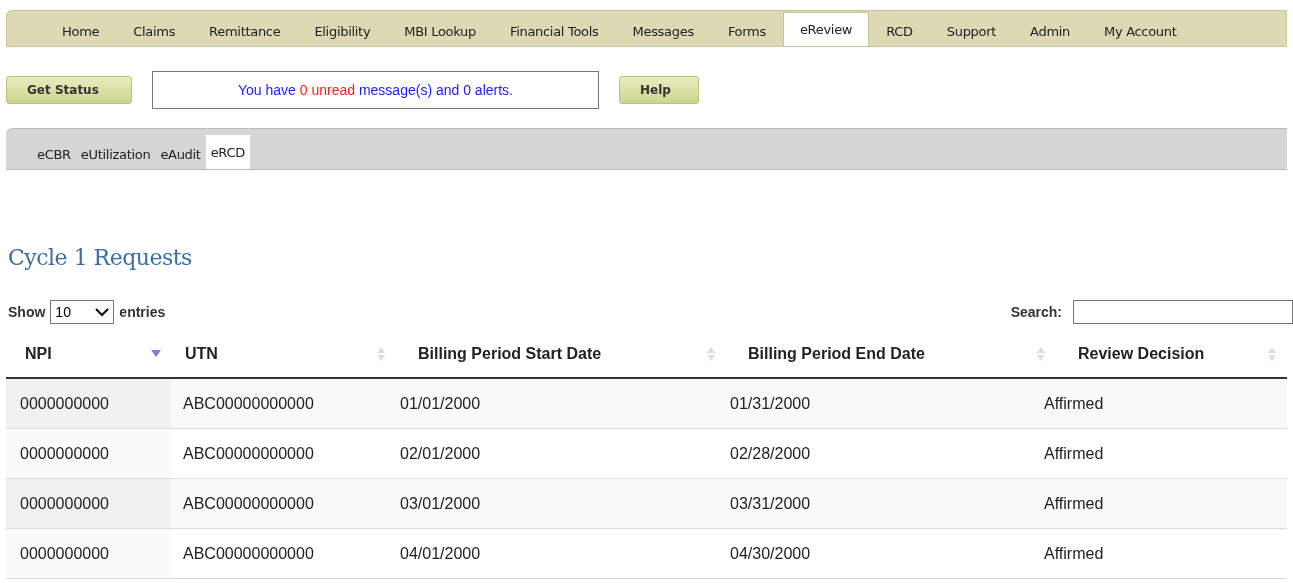  I want to click on column-header: NPI, so click(88, 353).